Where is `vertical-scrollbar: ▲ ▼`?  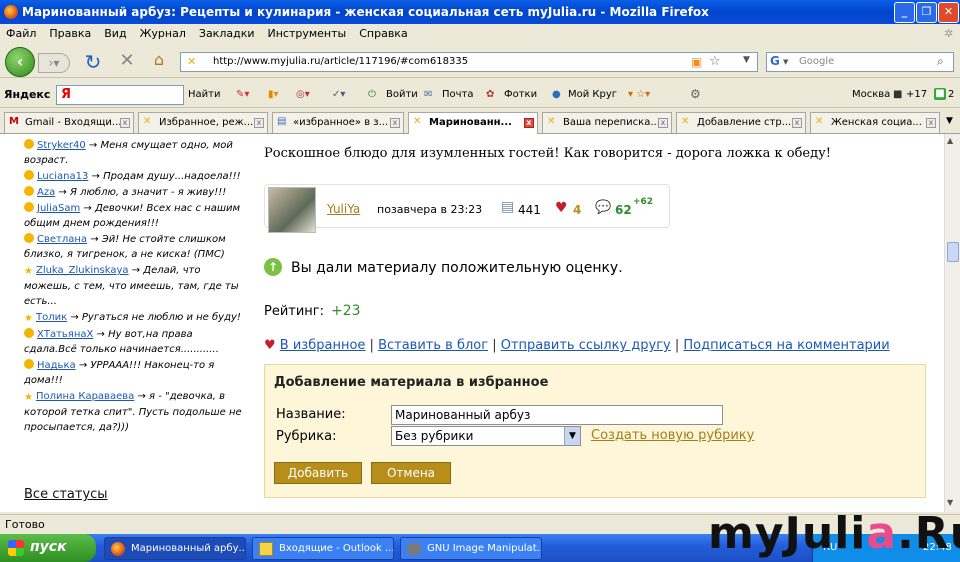
vertical-scrollbar: ▲ ▼ is located at coordinates (952, 323).